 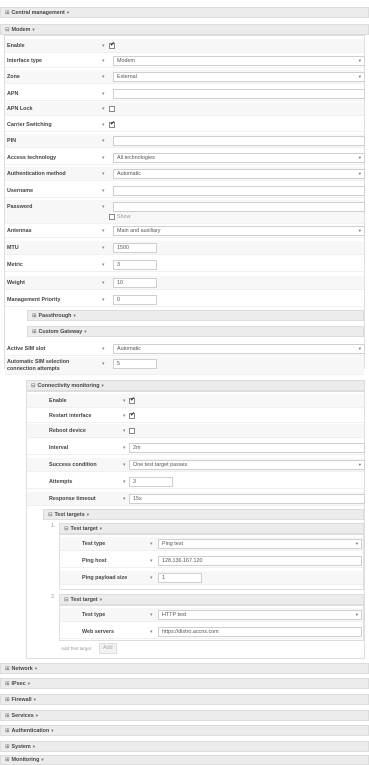 I want to click on reboot-device-checkbox, so click(x=132, y=431).